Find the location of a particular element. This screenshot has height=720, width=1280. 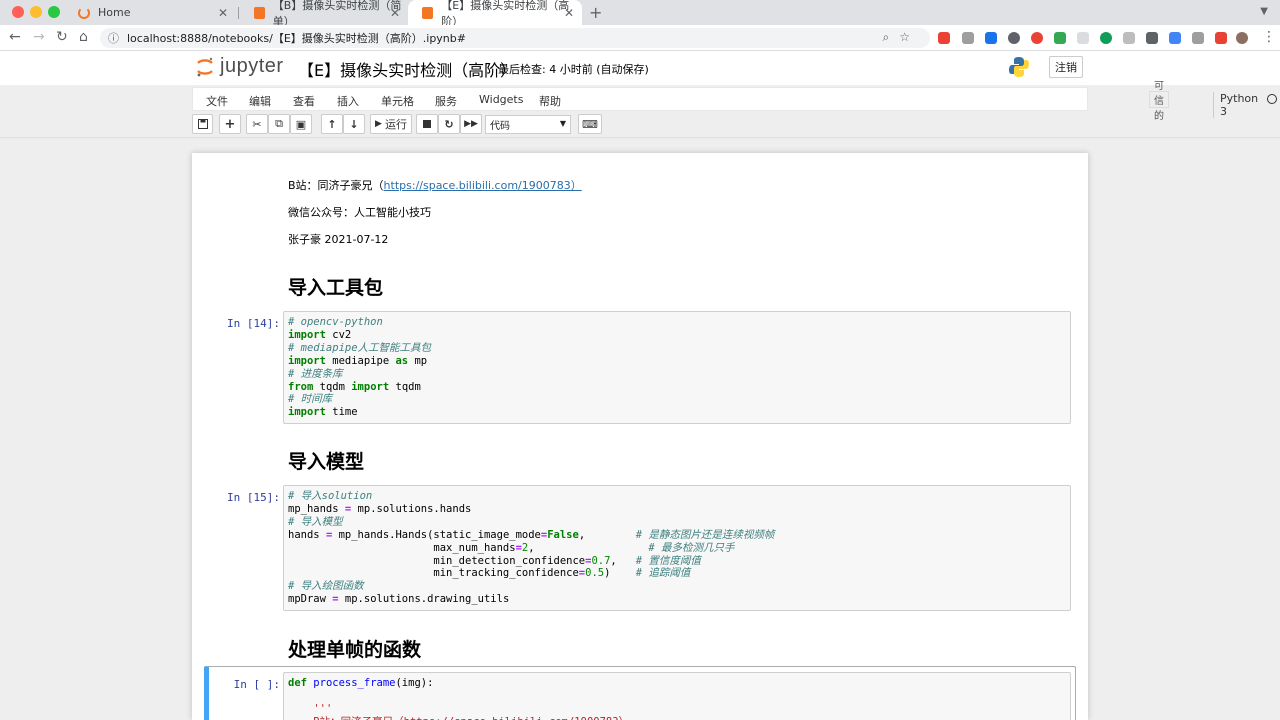

menu-edit: 编辑 is located at coordinates (260, 101).